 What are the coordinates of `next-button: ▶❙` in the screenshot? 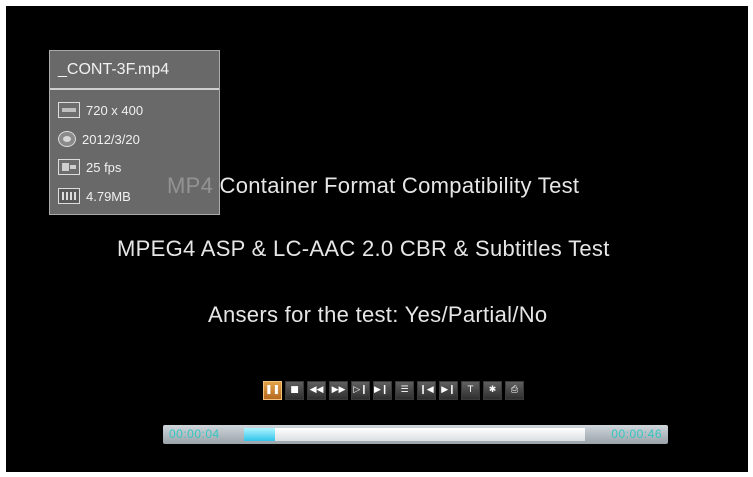 It's located at (448, 390).